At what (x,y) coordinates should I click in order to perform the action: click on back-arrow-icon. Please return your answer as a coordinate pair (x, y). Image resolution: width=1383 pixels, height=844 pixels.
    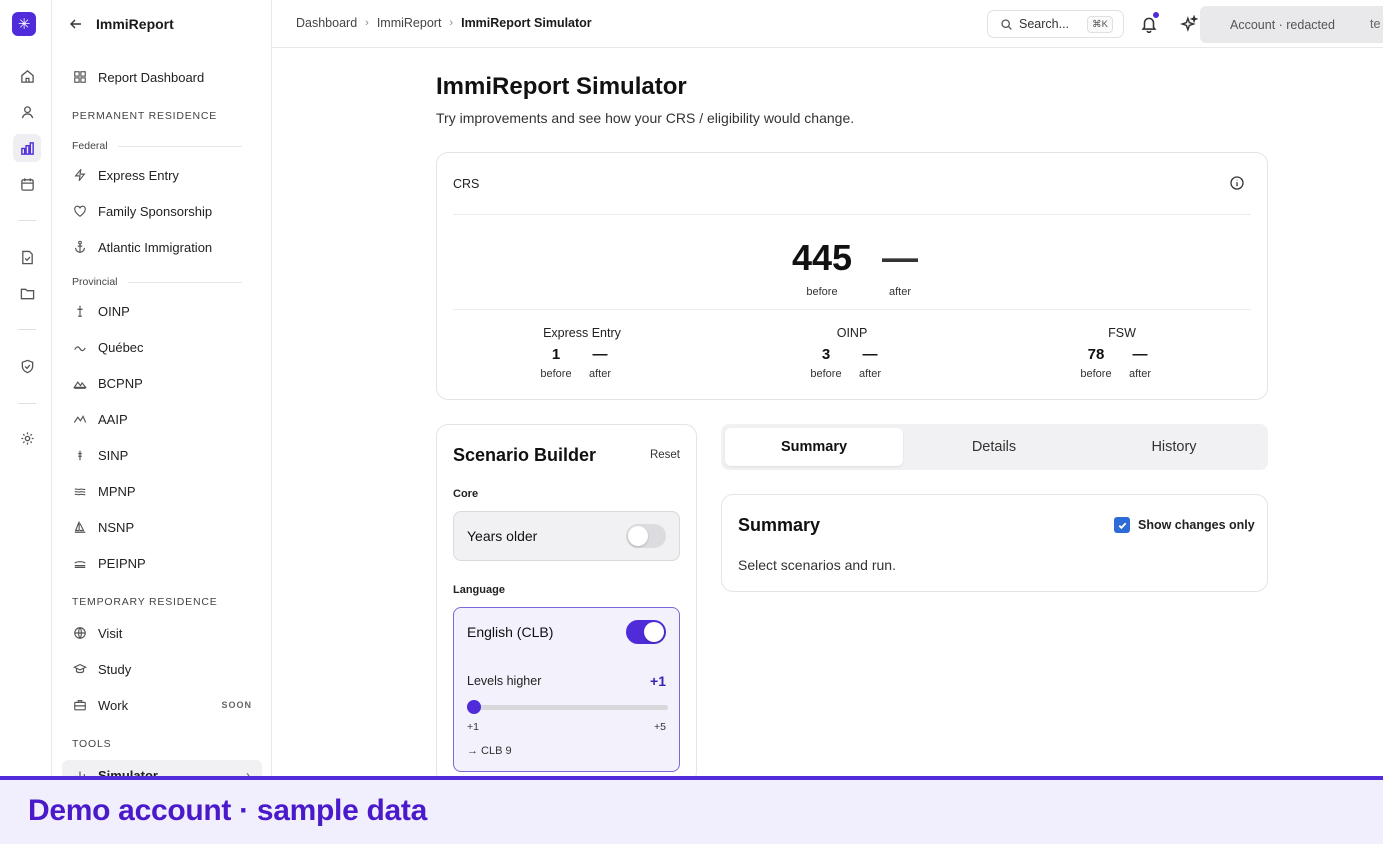
    Looking at the image, I should click on (76, 24).